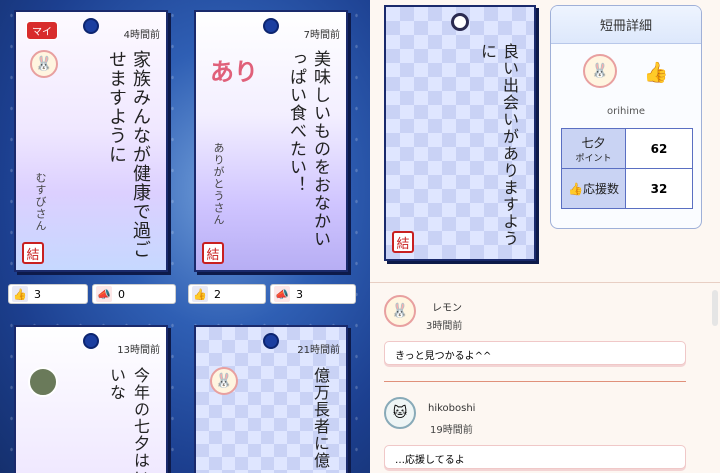 The width and height of the screenshot is (720, 473). What do you see at coordinates (452, 408) in the screenshot?
I see `comment-author: hikoboshi` at bounding box center [452, 408].